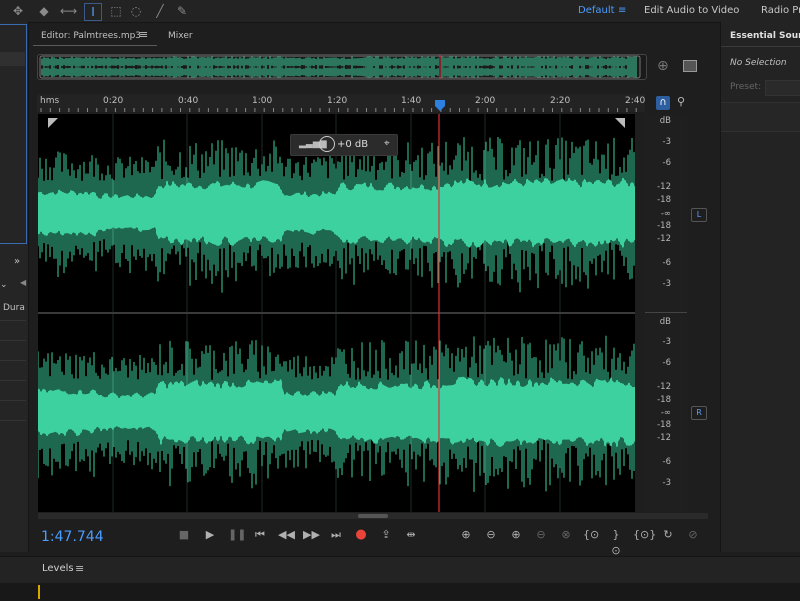 The image size is (800, 601). I want to click on zoom-reset-icon: ↻, so click(668, 535).